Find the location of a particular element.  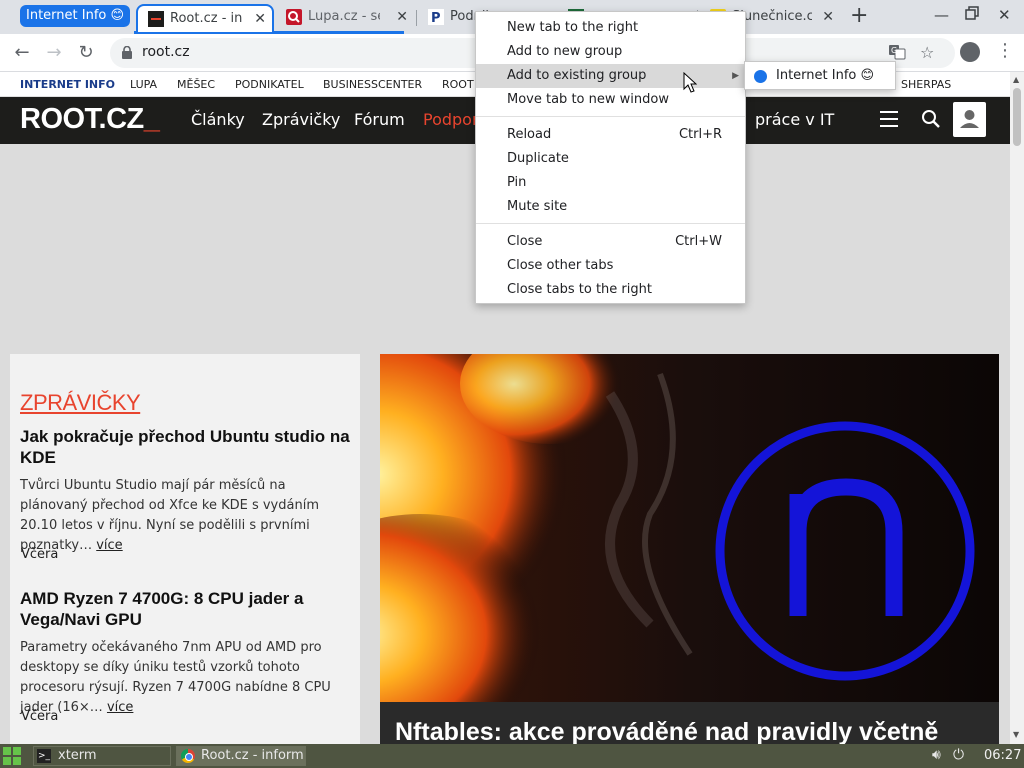

menu-item-add-new-group: Add to new group is located at coordinates (610, 52).